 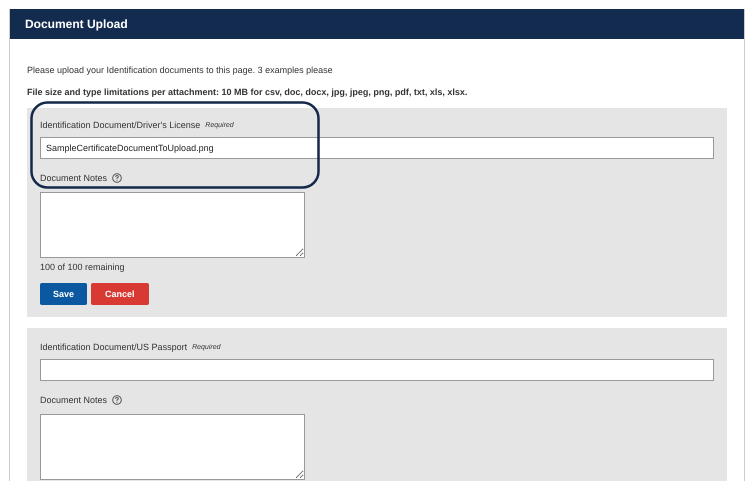 I want to click on remaining-count: 100 of 100 remaining, so click(x=83, y=267).